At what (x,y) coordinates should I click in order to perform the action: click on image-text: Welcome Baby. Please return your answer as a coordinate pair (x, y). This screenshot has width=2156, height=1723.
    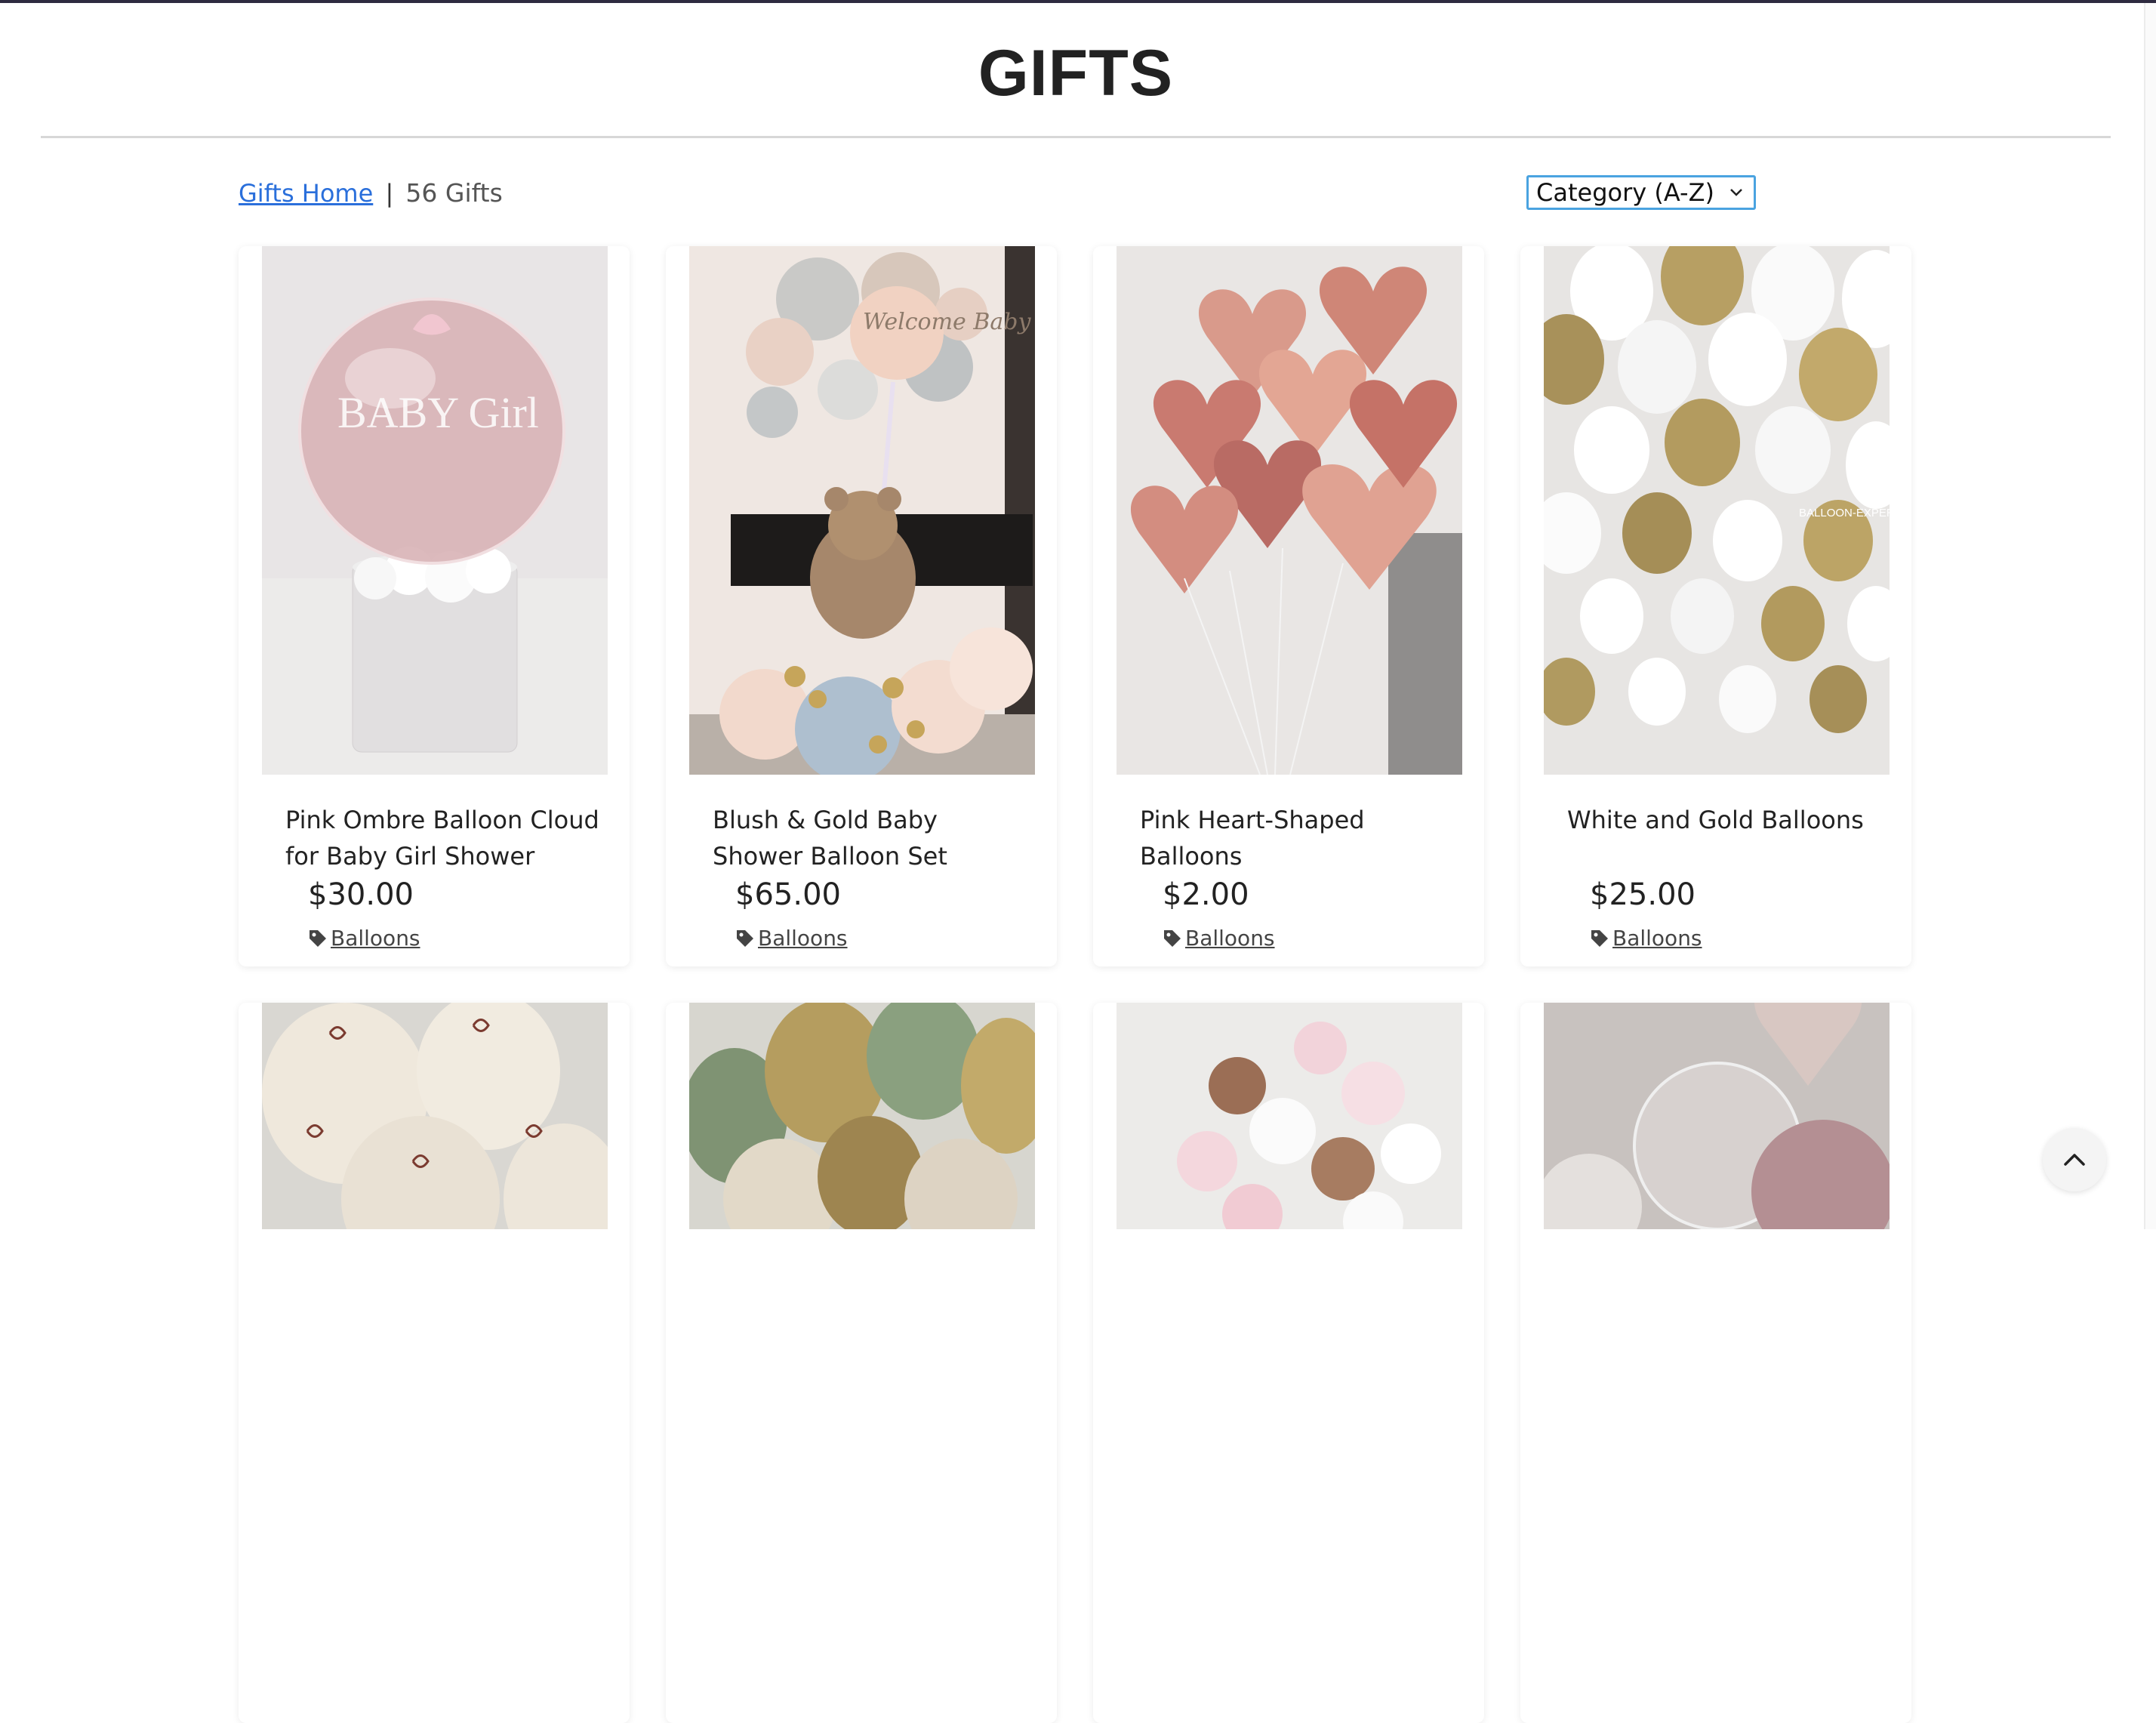
    Looking at the image, I should click on (947, 322).